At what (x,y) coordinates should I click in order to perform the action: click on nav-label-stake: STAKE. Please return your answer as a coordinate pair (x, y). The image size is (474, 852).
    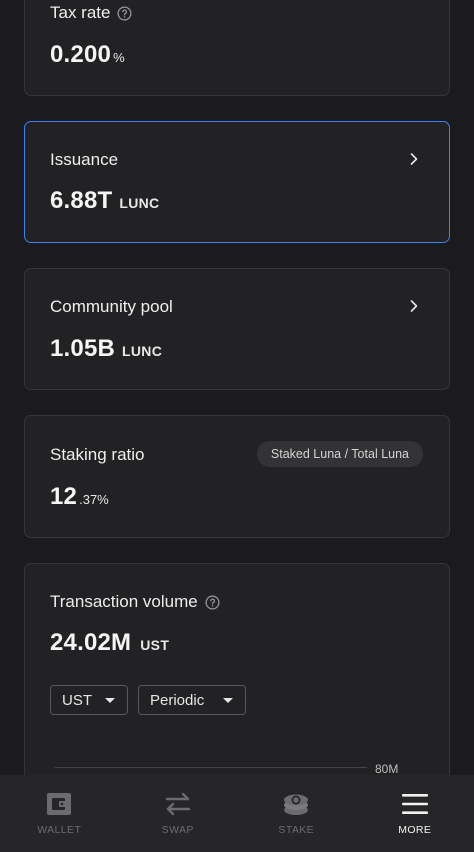
    Looking at the image, I should click on (296, 830).